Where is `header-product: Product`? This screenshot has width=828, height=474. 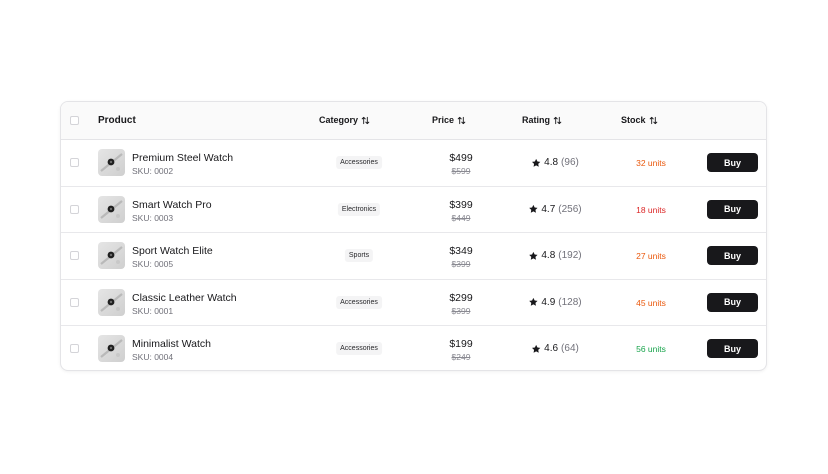
header-product: Product is located at coordinates (117, 120).